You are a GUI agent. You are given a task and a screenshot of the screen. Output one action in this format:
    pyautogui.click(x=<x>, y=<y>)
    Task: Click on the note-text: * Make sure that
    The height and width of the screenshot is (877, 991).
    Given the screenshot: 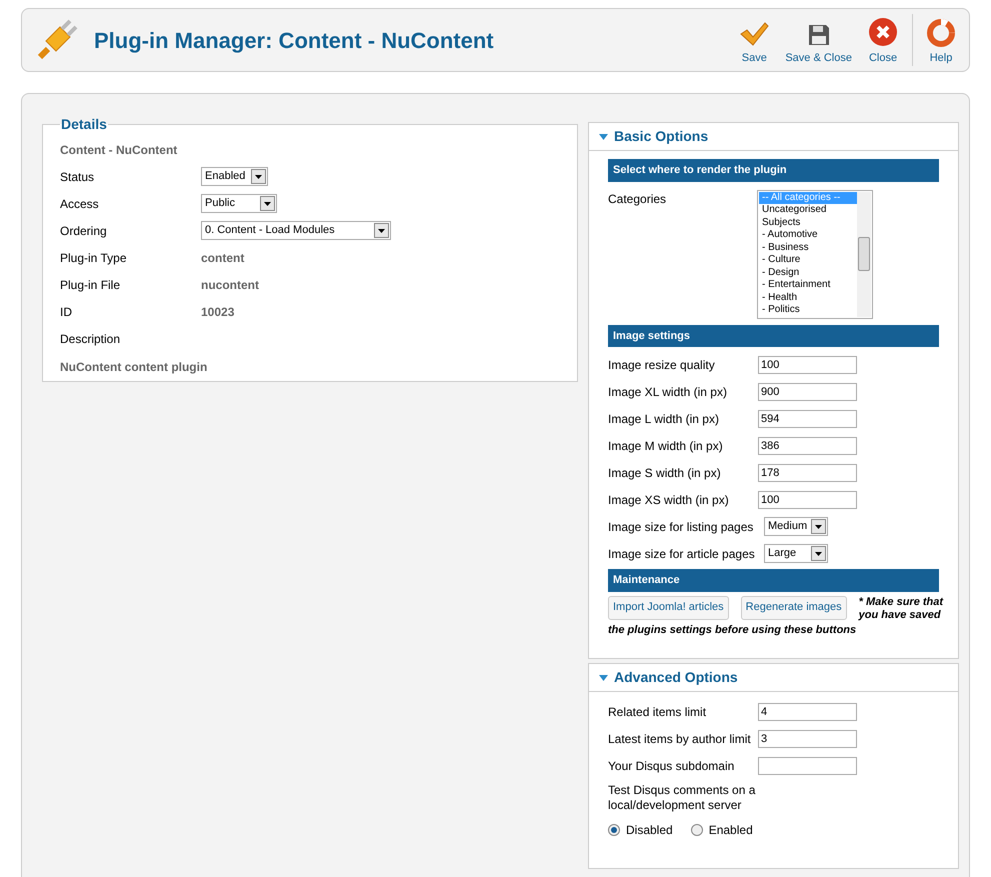 What is the action you would take?
    pyautogui.click(x=901, y=602)
    